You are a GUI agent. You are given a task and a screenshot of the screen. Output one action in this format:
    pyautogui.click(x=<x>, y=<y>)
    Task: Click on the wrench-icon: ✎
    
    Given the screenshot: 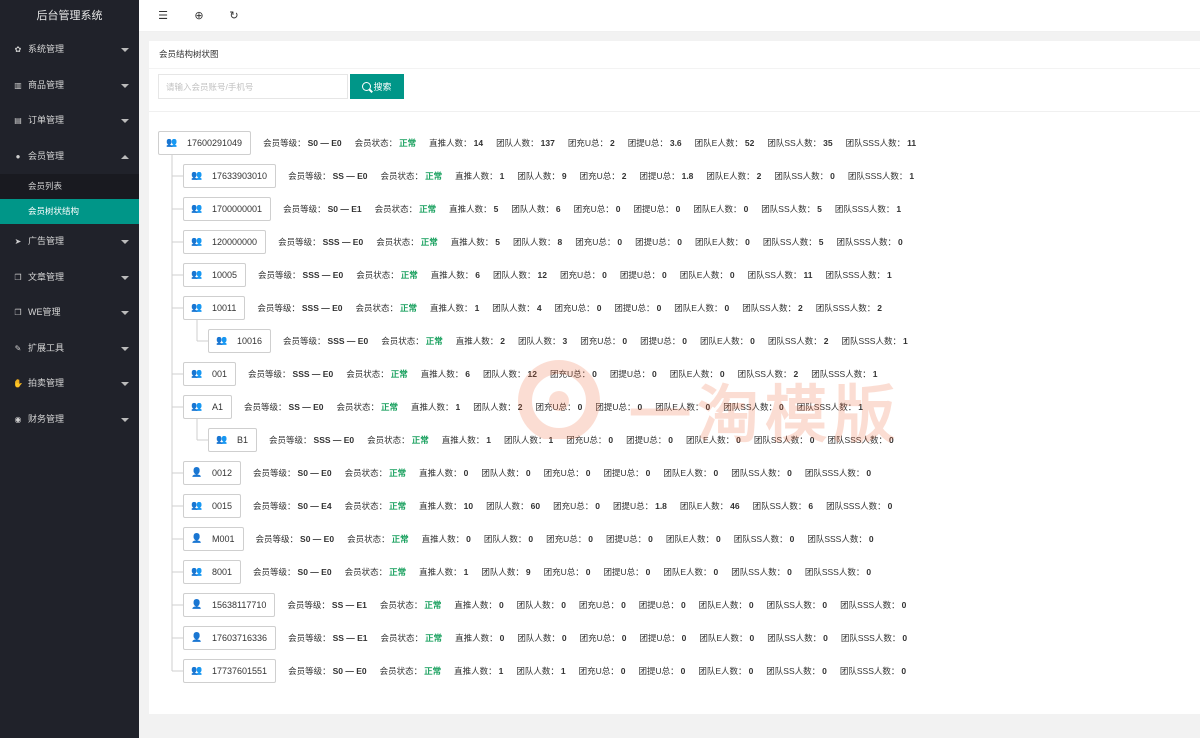 What is the action you would take?
    pyautogui.click(x=18, y=348)
    